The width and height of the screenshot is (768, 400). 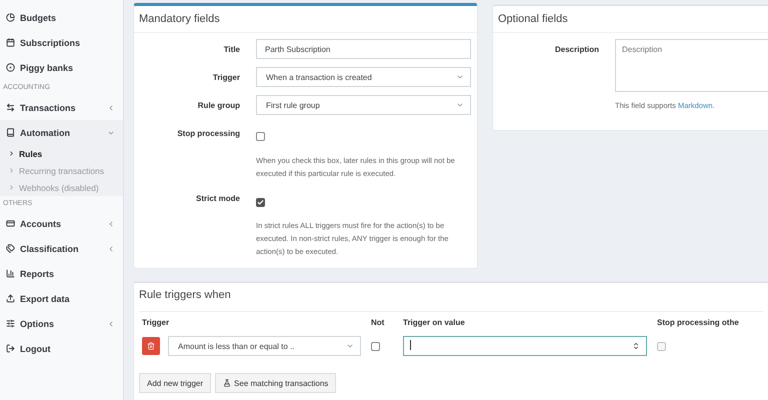 What do you see at coordinates (10, 248) in the screenshot?
I see `tags-icon` at bounding box center [10, 248].